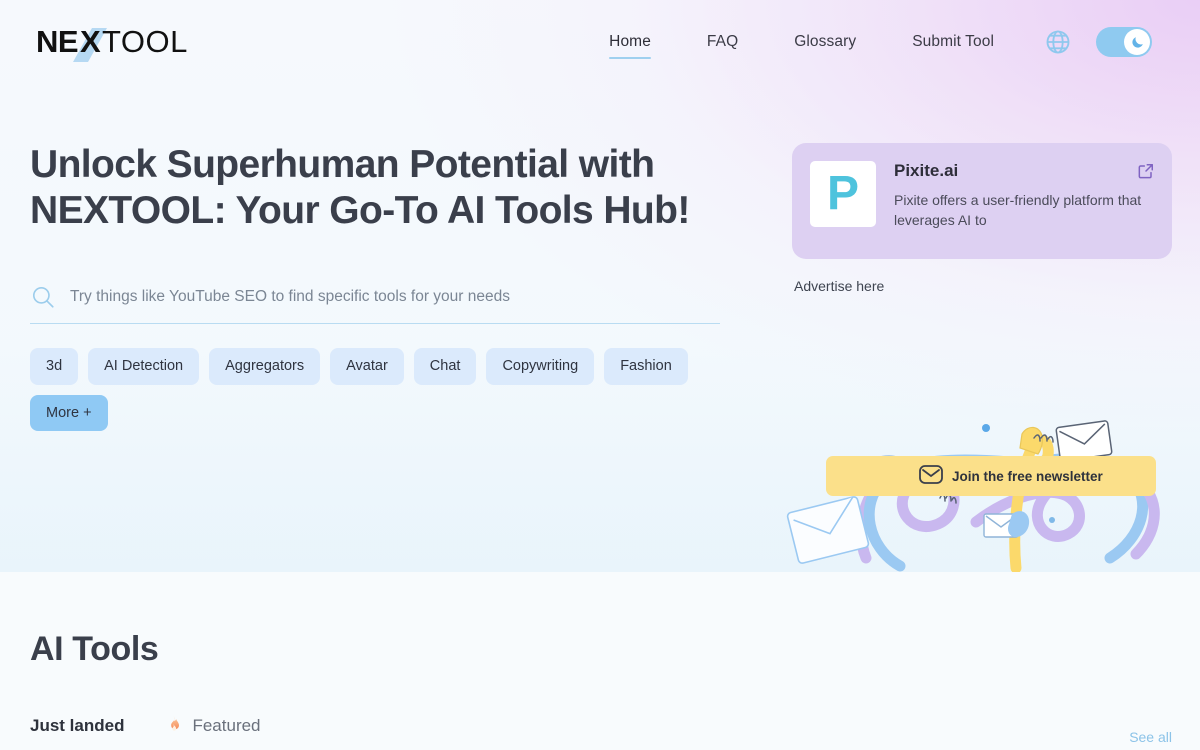 The width and height of the screenshot is (1200, 750). I want to click on search-input, so click(395, 299).